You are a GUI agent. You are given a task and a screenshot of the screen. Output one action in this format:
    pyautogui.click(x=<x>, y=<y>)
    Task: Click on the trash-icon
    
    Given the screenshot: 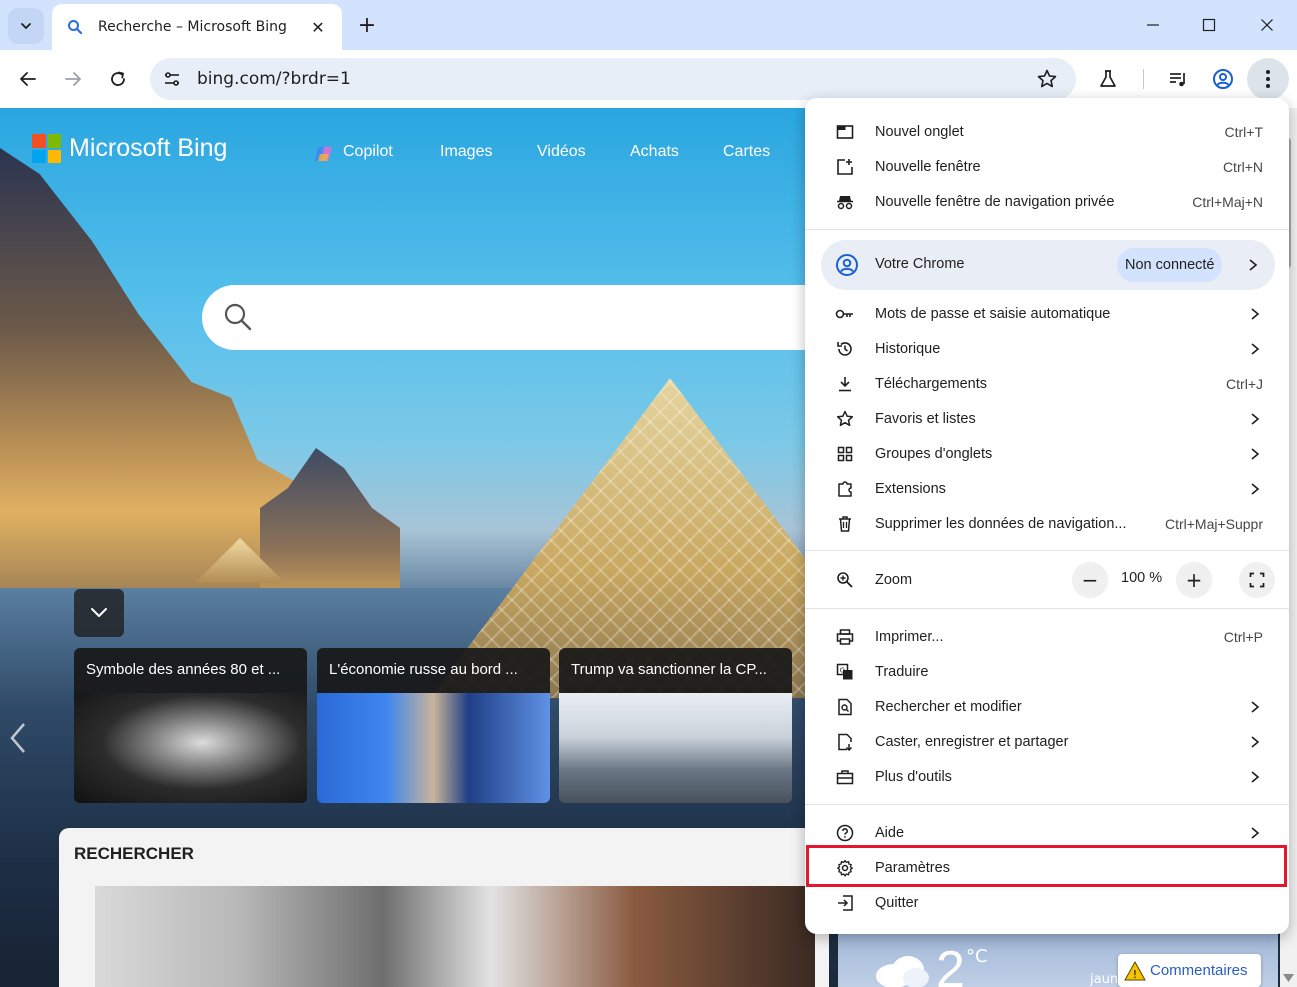 What is the action you would take?
    pyautogui.click(x=845, y=524)
    